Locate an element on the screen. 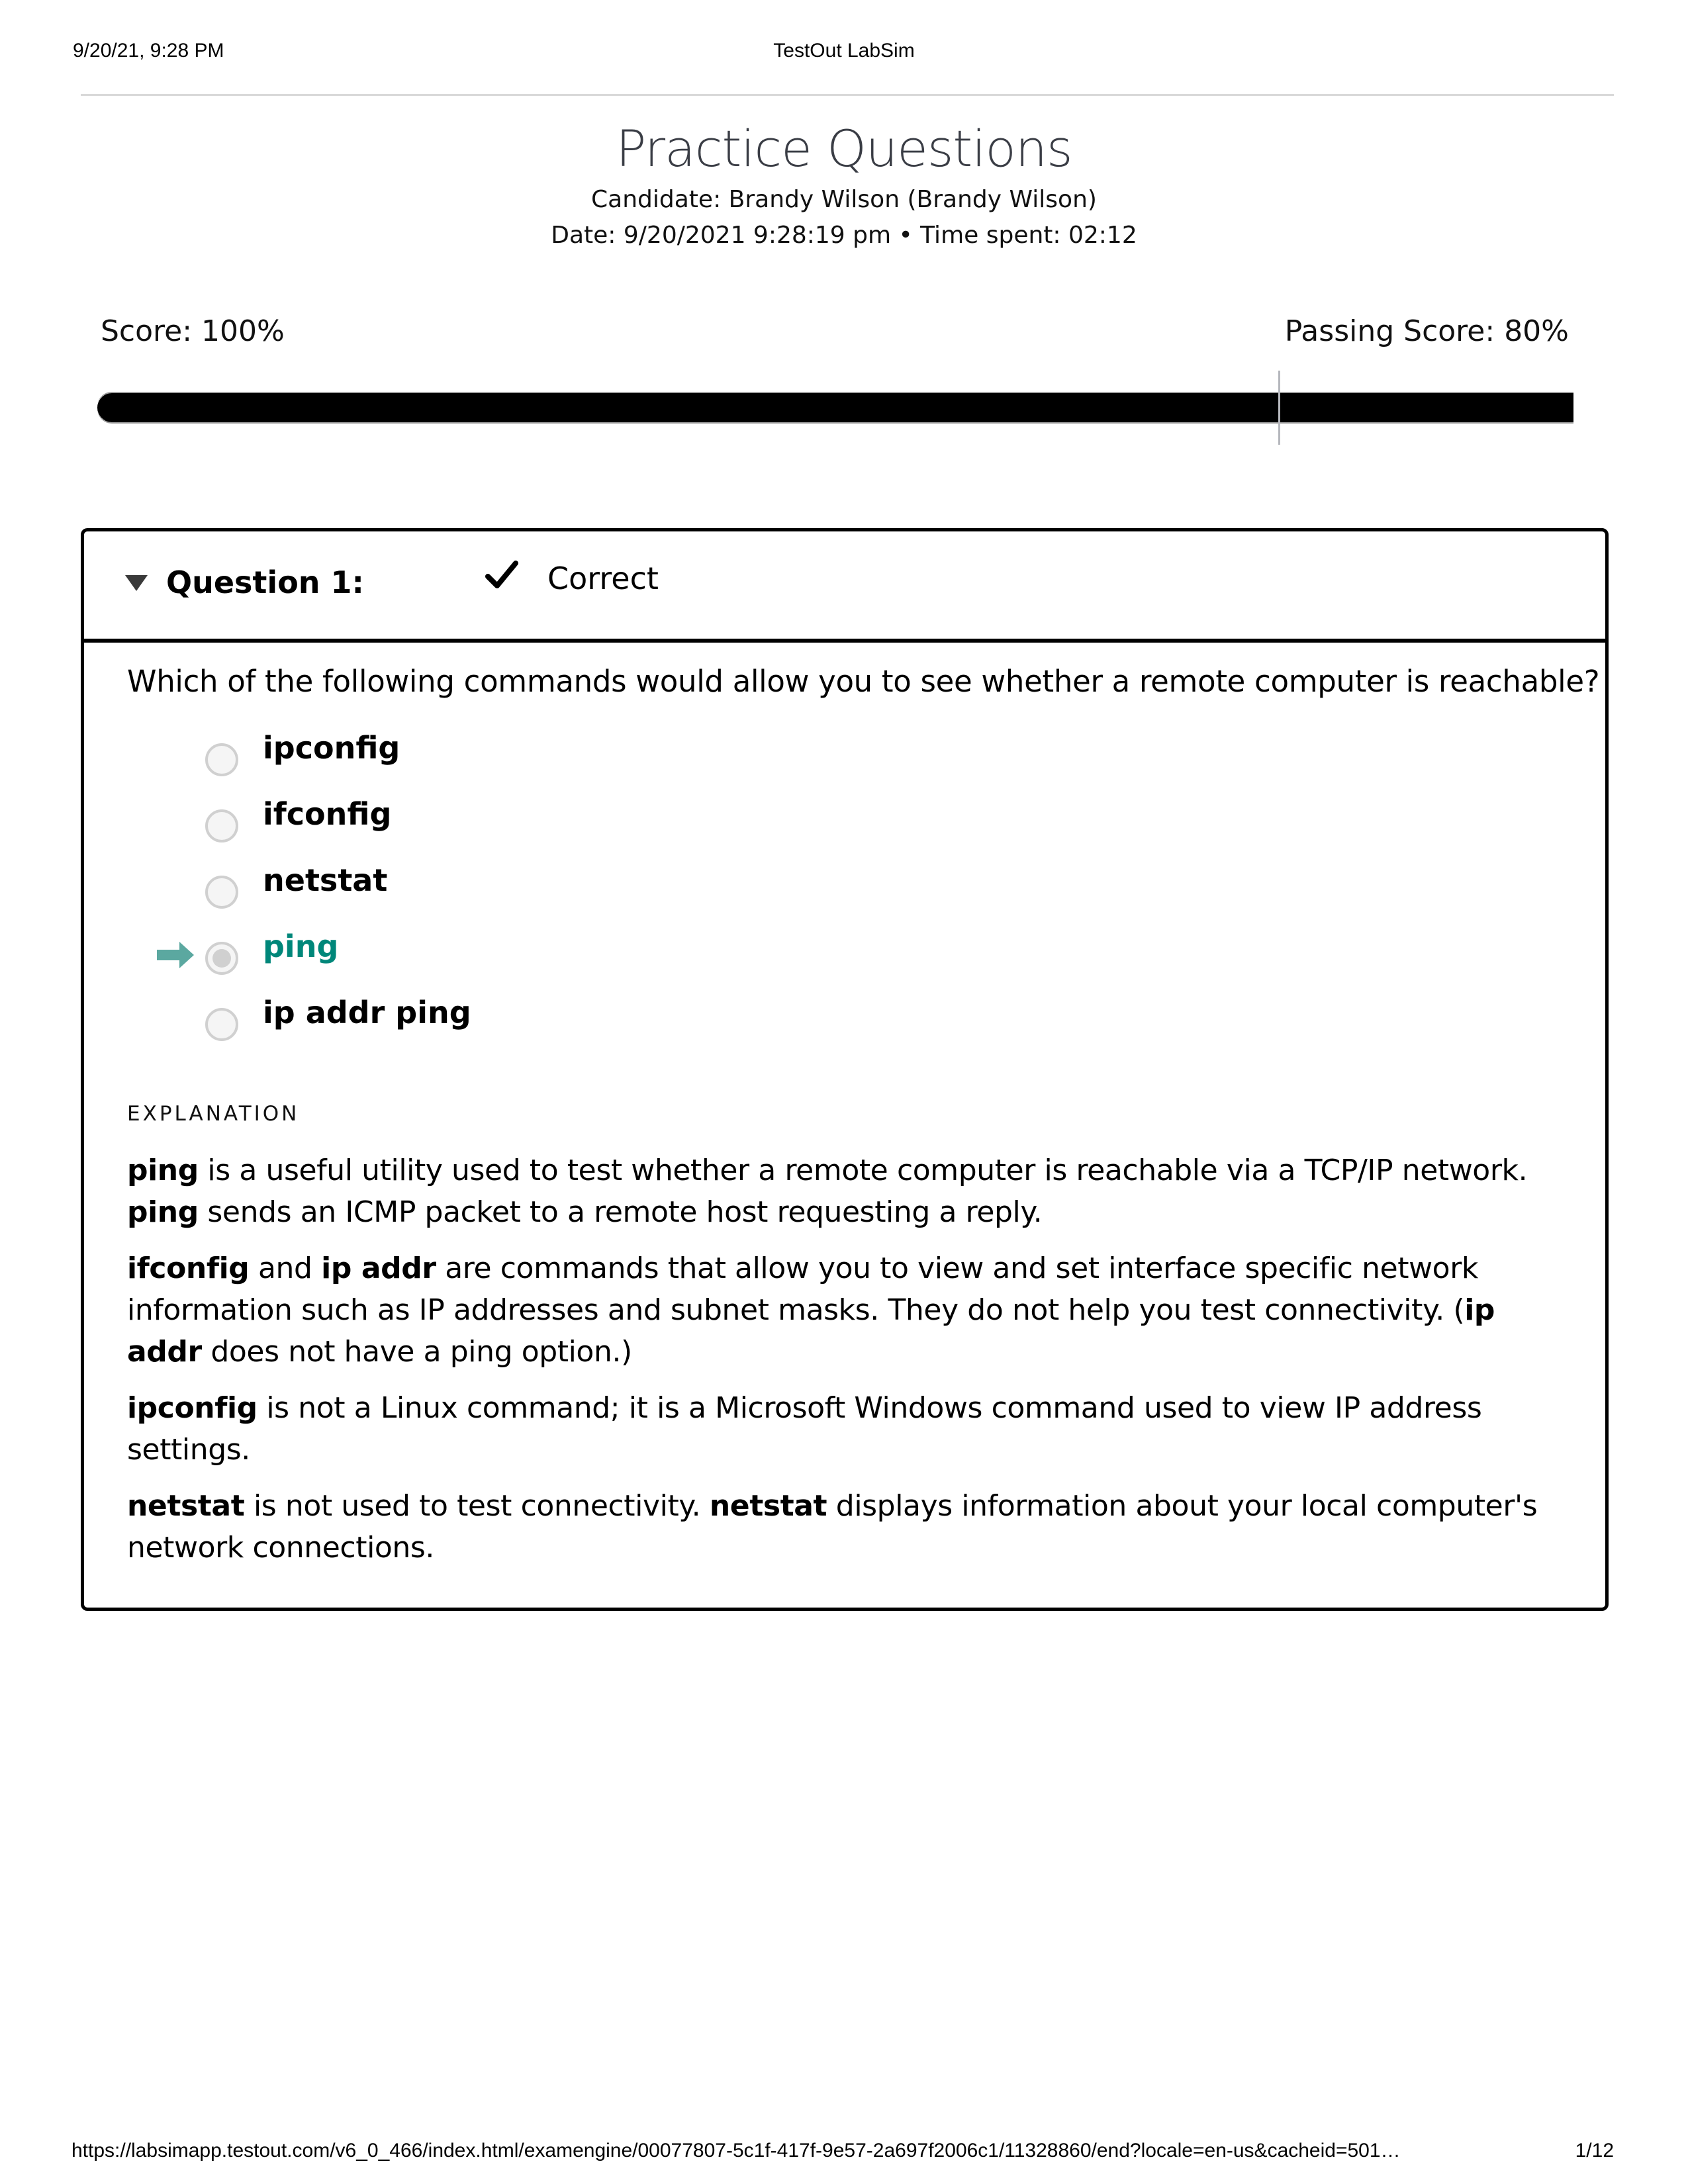  answer-option: ip addr ping is located at coordinates (415, 1024).